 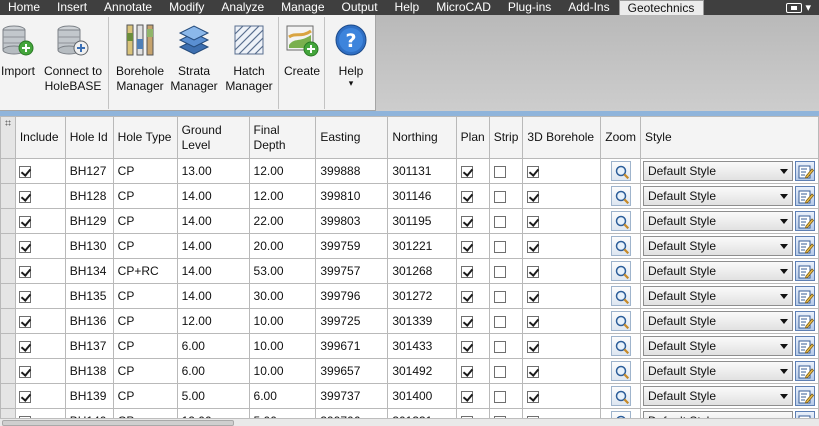 I want to click on menu-tab-microcad: MicroCAD, so click(x=464, y=7).